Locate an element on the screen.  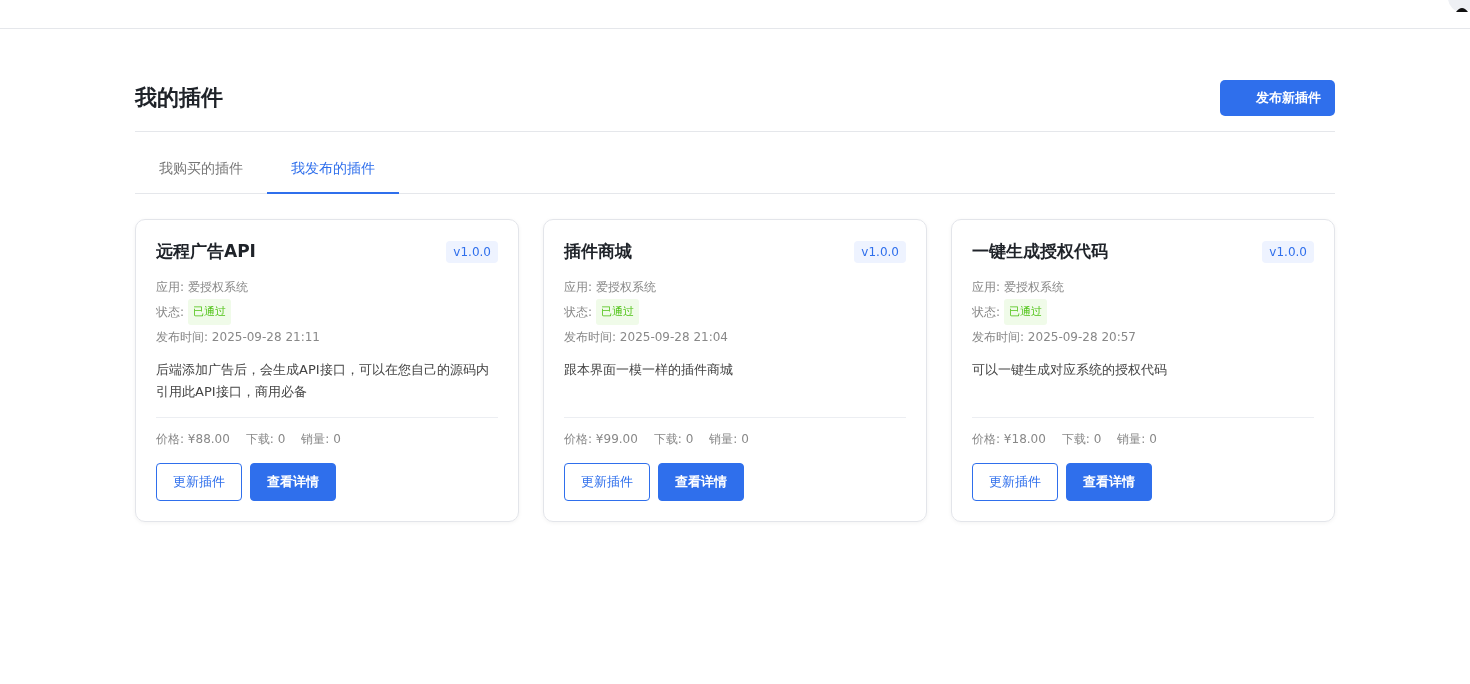
tab: 我发布的插件 is located at coordinates (333, 177).